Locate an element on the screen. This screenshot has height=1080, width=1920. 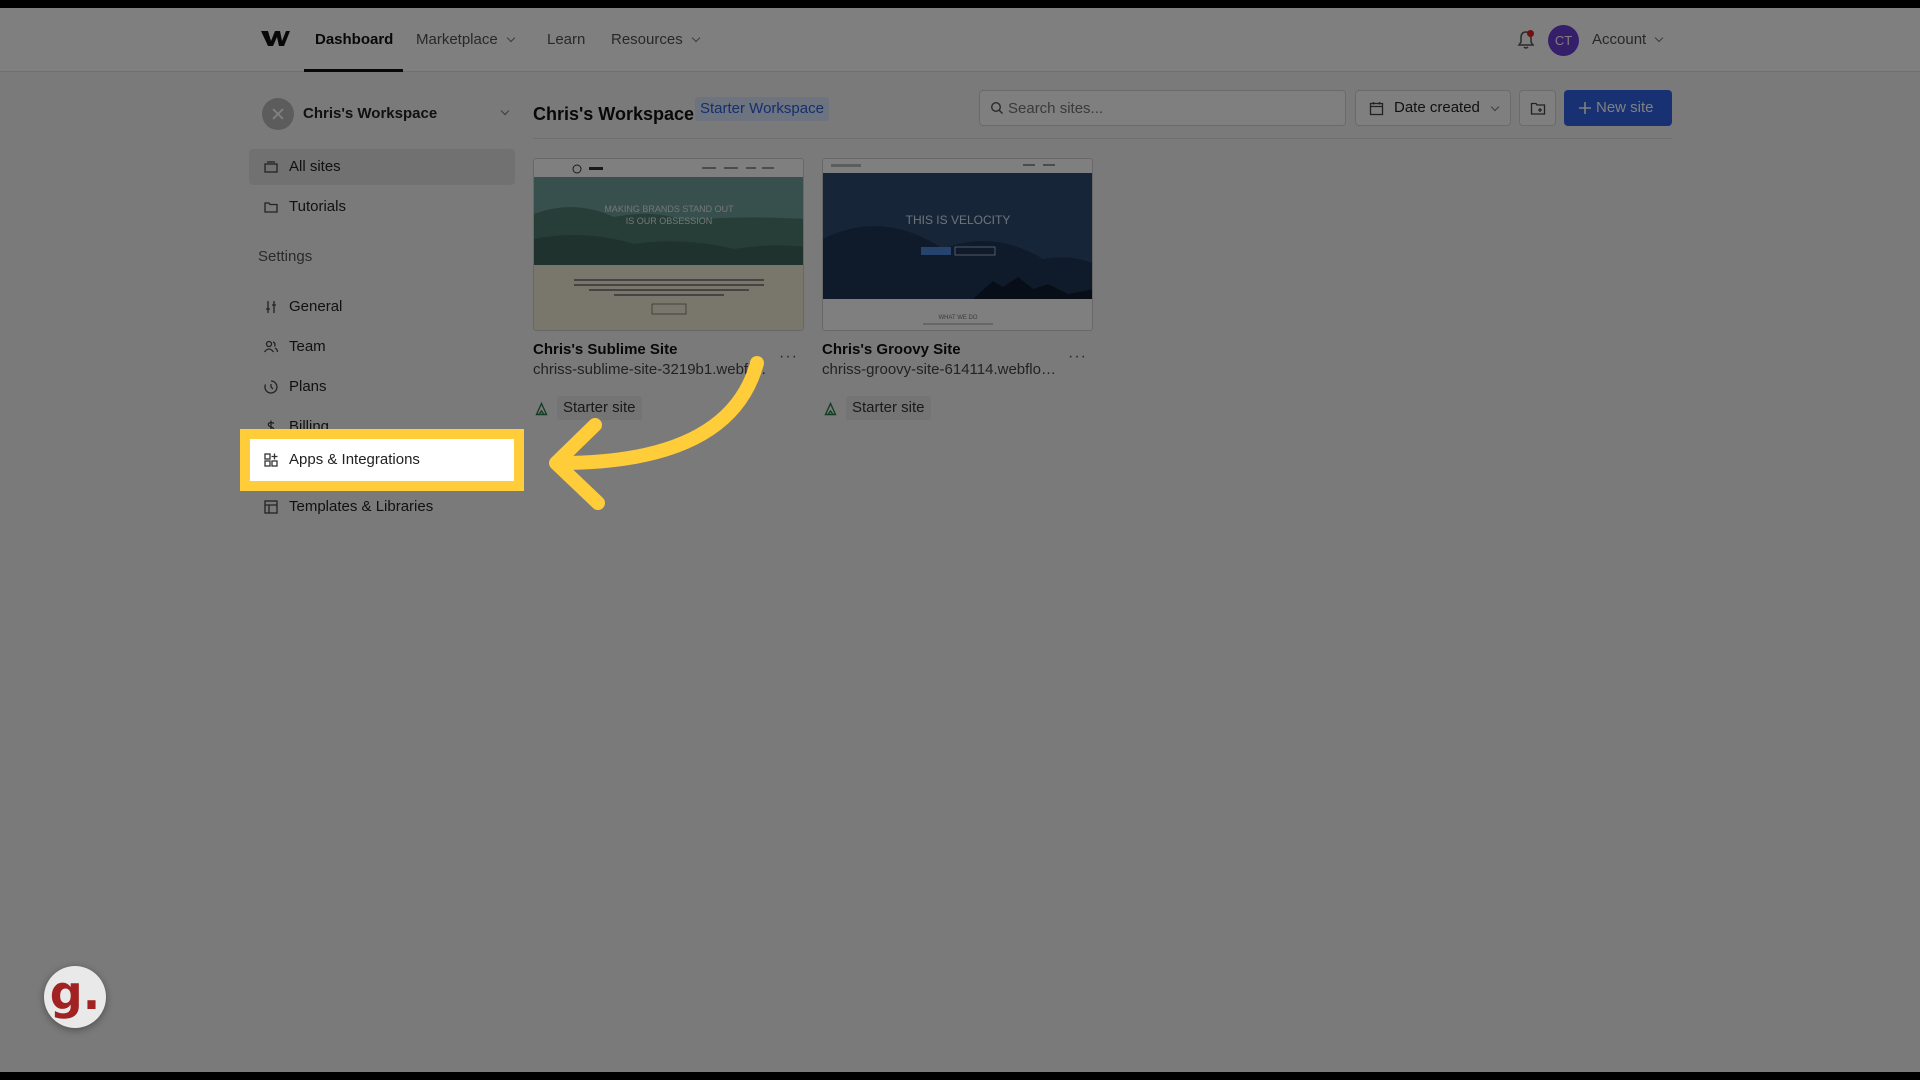
sidebar-item-team: Team is located at coordinates (382, 347).